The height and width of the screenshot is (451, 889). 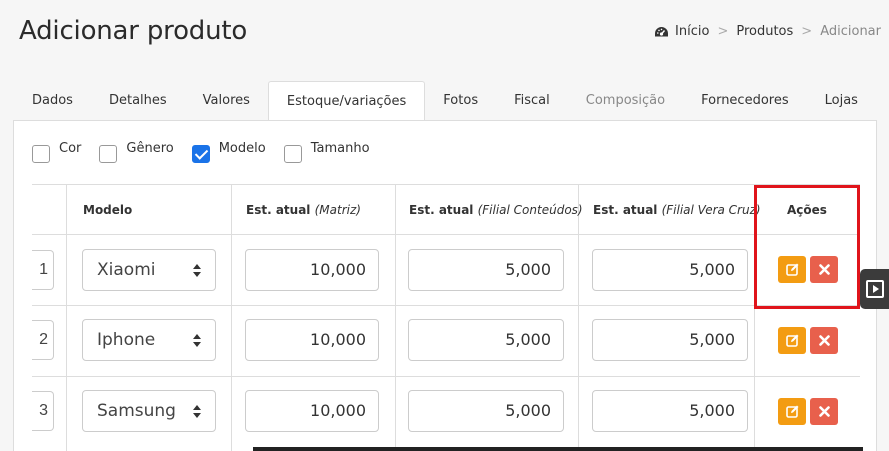 What do you see at coordinates (52, 101) in the screenshot?
I see `tab-dados: Dados` at bounding box center [52, 101].